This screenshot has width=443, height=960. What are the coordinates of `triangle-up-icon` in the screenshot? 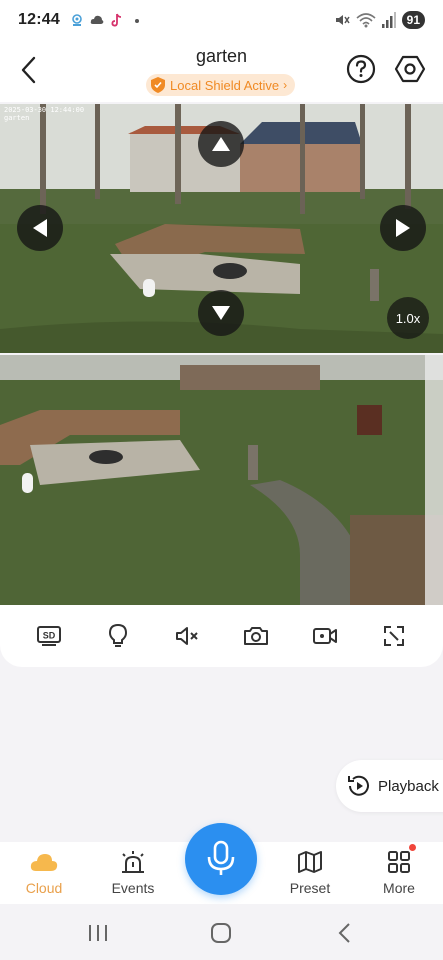 It's located at (221, 144).